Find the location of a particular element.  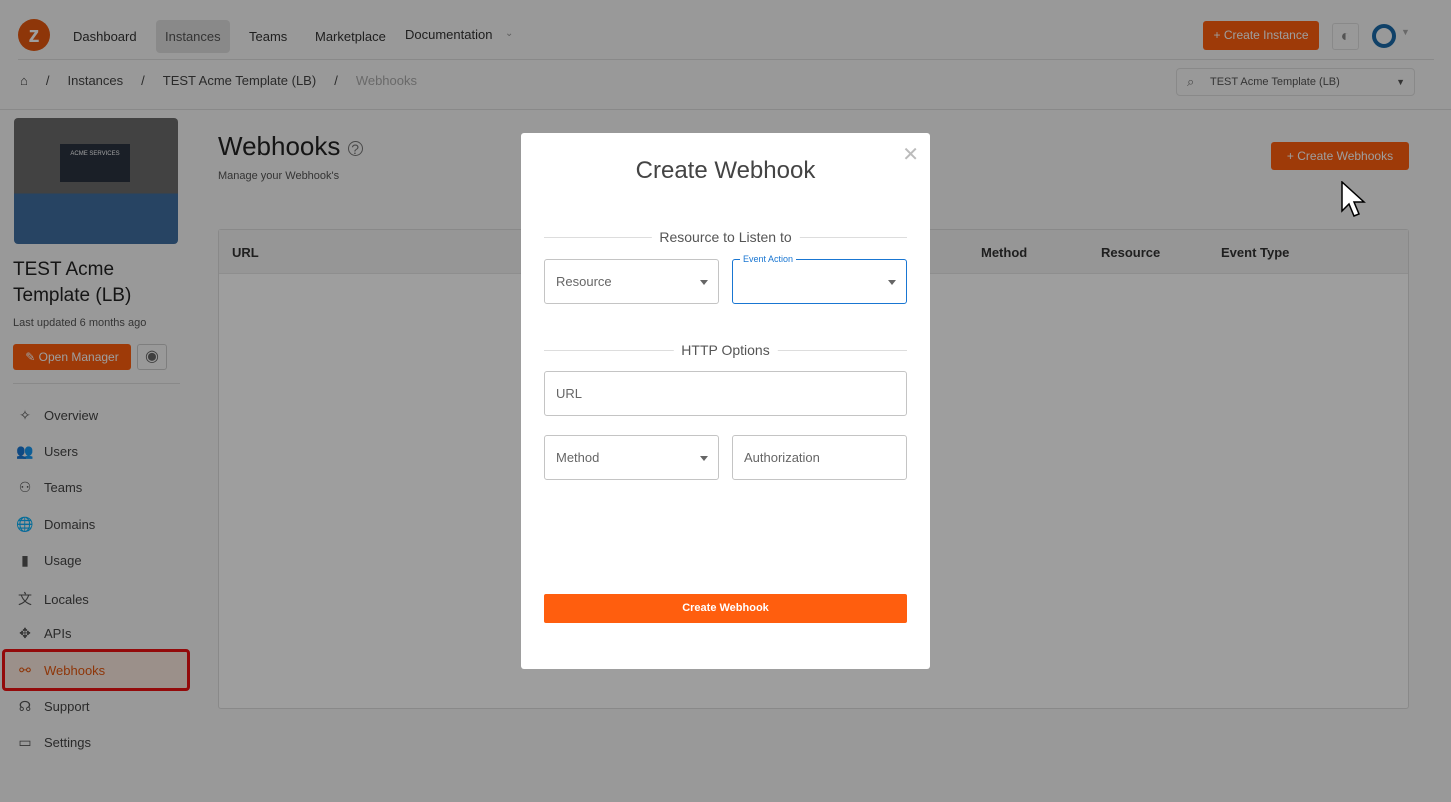

mouse-cursor-icon is located at coordinates (1353, 199).